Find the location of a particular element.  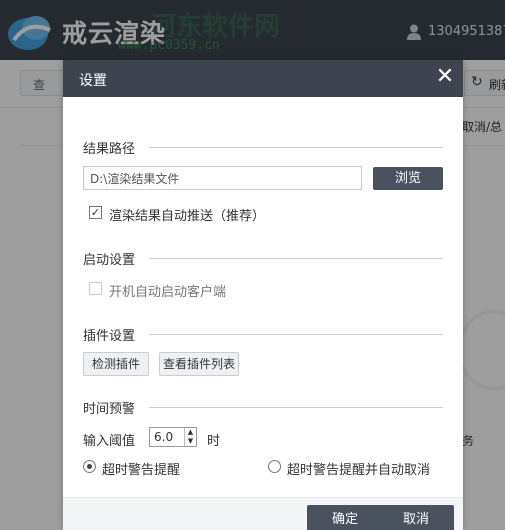

detect-plugins-button: 检测插件 is located at coordinates (116, 364).